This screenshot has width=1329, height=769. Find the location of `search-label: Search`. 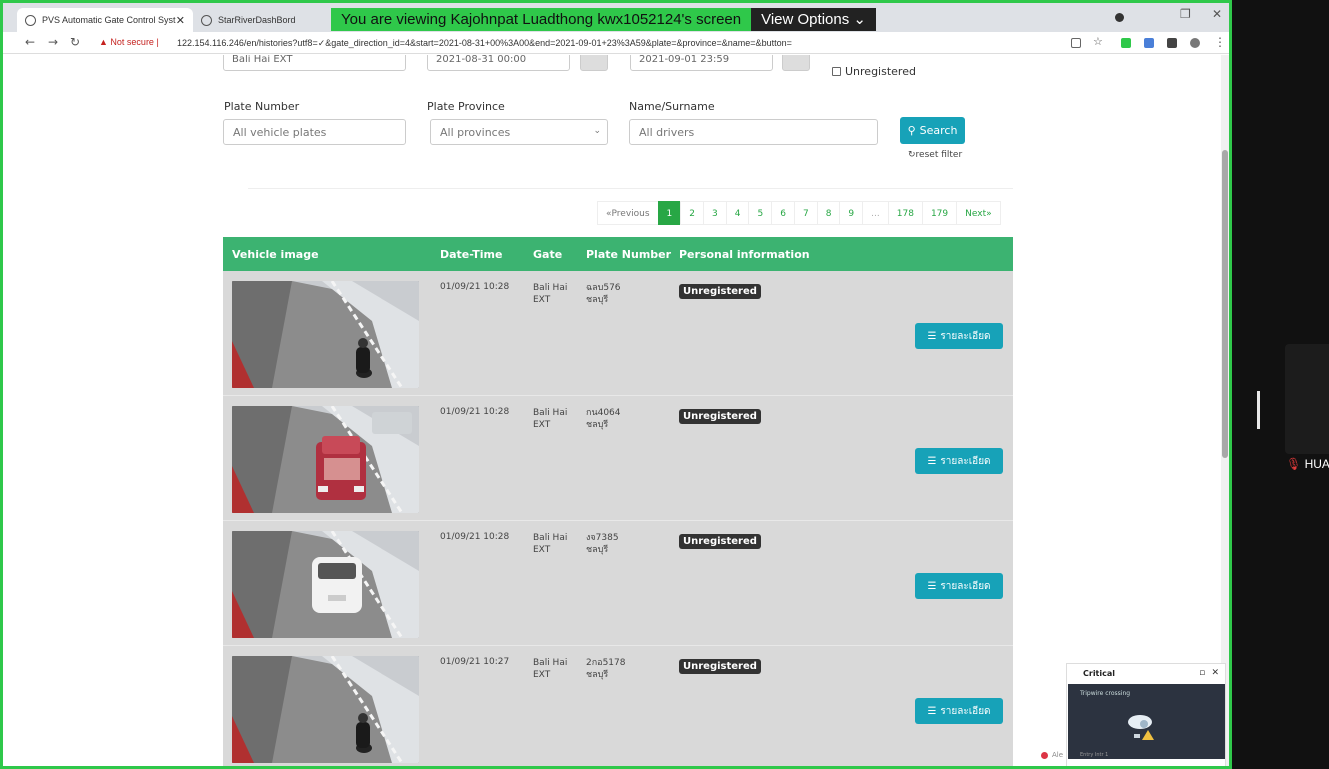

search-label: Search is located at coordinates (938, 130).